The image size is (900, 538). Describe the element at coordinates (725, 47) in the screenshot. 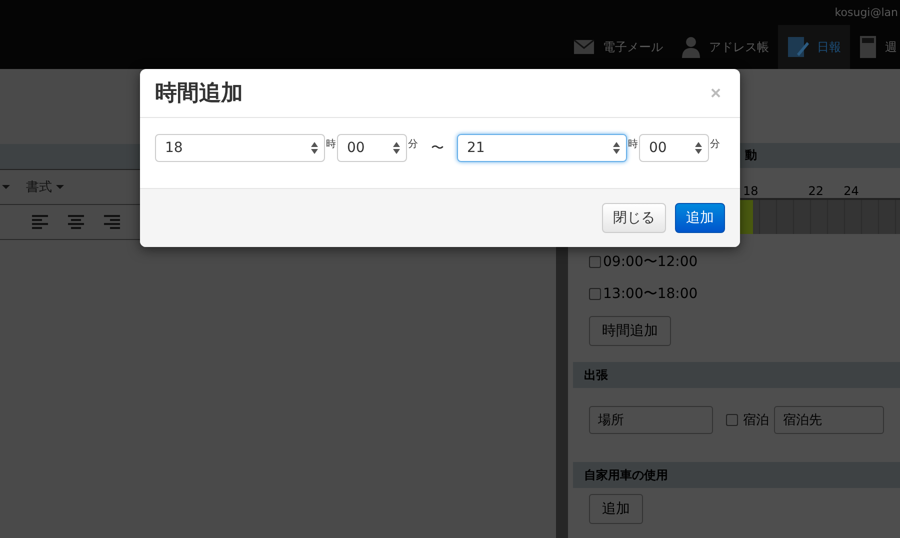

I see `nav-tab: アドレス帳` at that location.